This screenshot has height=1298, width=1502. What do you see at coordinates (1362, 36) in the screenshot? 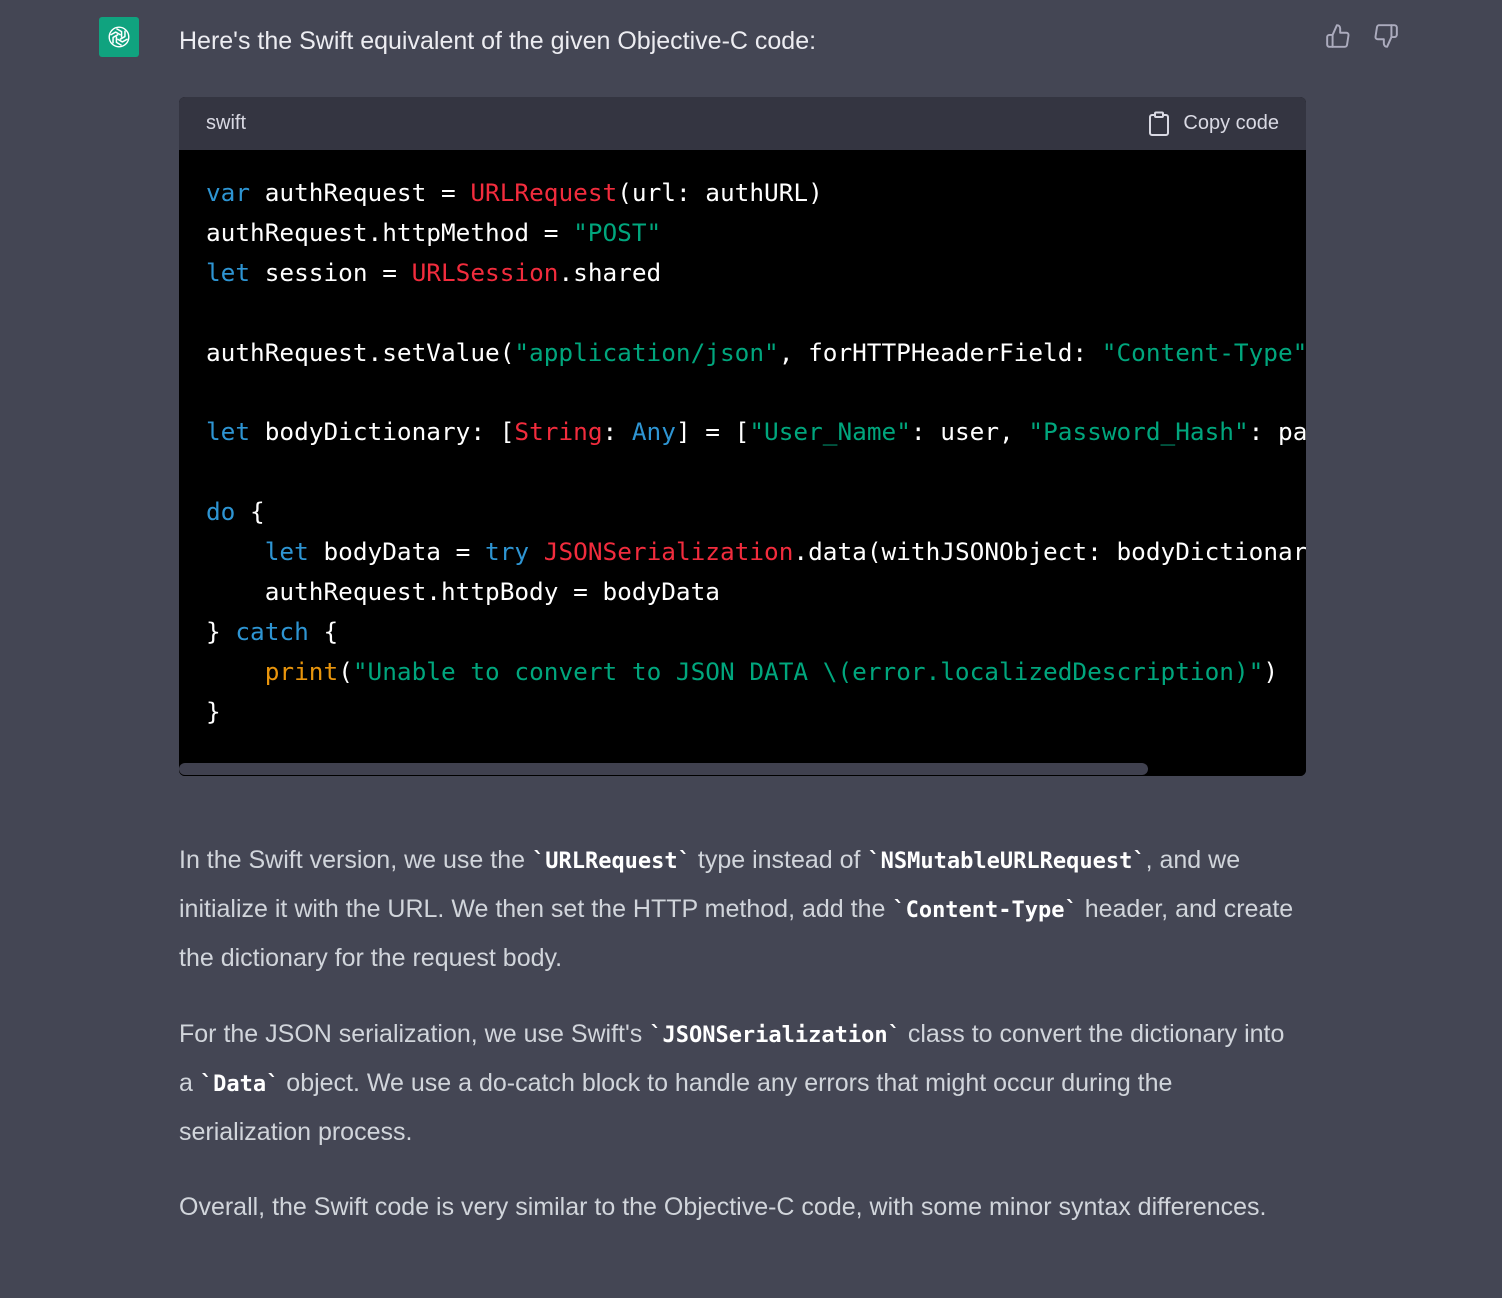
I see `feedback-buttons` at bounding box center [1362, 36].